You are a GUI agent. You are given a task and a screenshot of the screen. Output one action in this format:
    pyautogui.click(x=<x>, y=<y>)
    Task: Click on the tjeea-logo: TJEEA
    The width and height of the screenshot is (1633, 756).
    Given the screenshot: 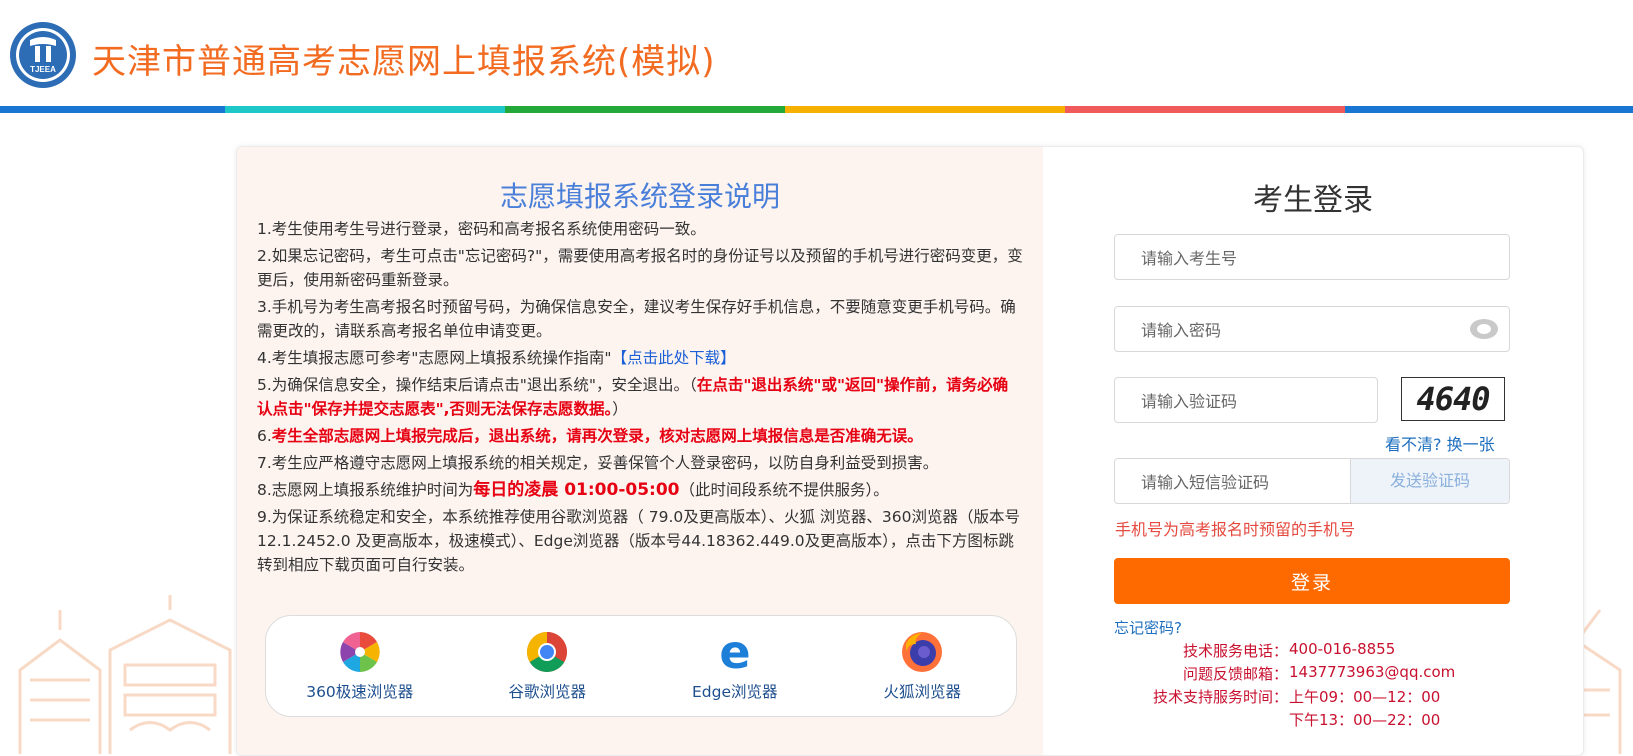 What is the action you would take?
    pyautogui.click(x=43, y=55)
    